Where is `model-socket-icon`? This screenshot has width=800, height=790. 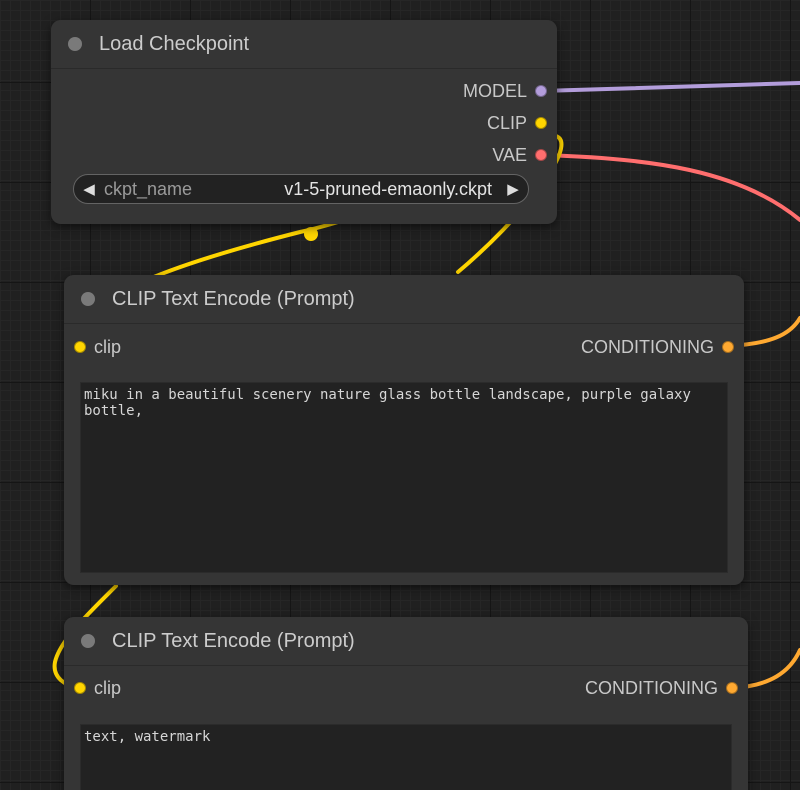 model-socket-icon is located at coordinates (541, 91).